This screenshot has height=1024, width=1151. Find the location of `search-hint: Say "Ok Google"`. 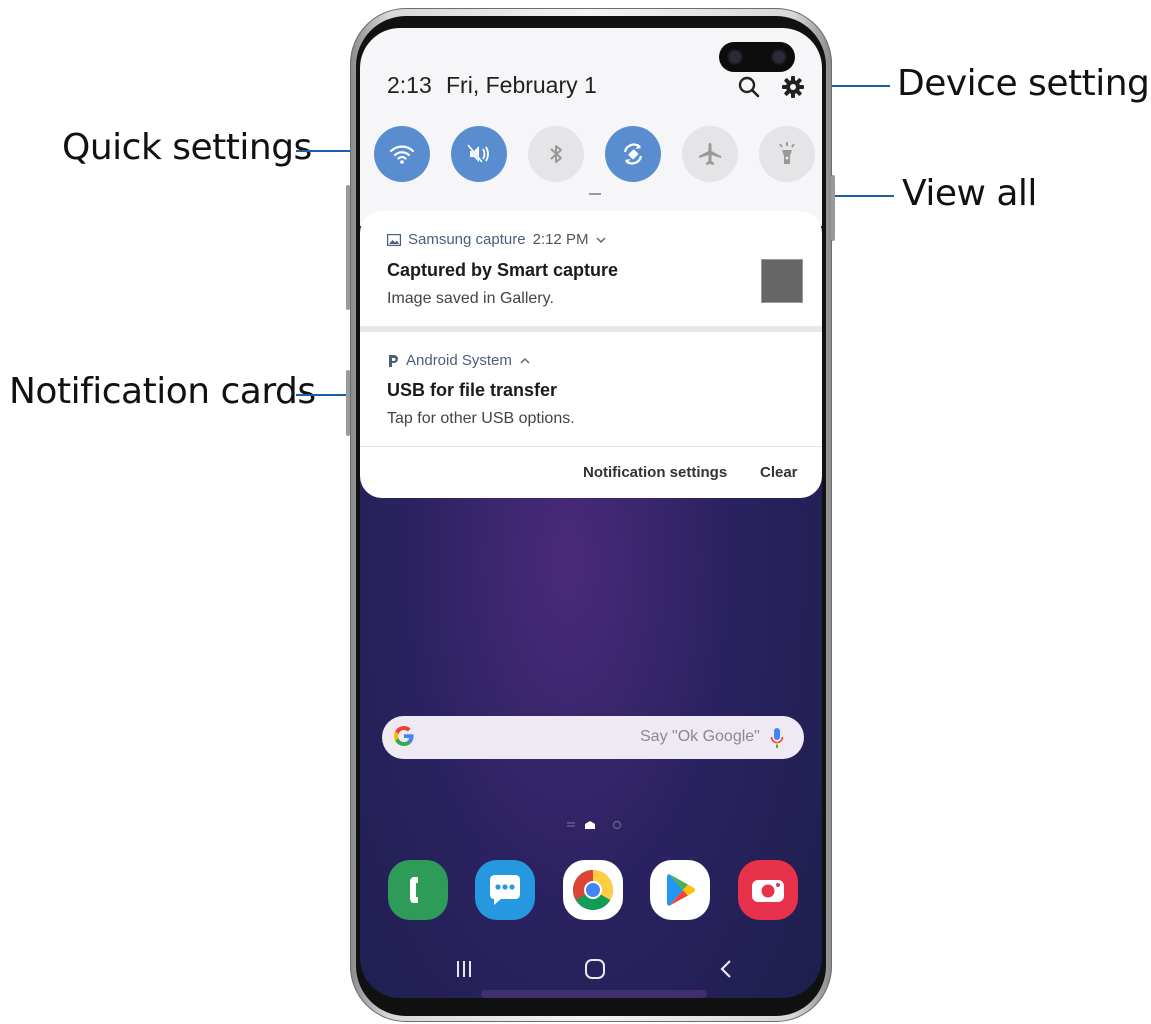

search-hint: Say "Ok Google" is located at coordinates (700, 736).